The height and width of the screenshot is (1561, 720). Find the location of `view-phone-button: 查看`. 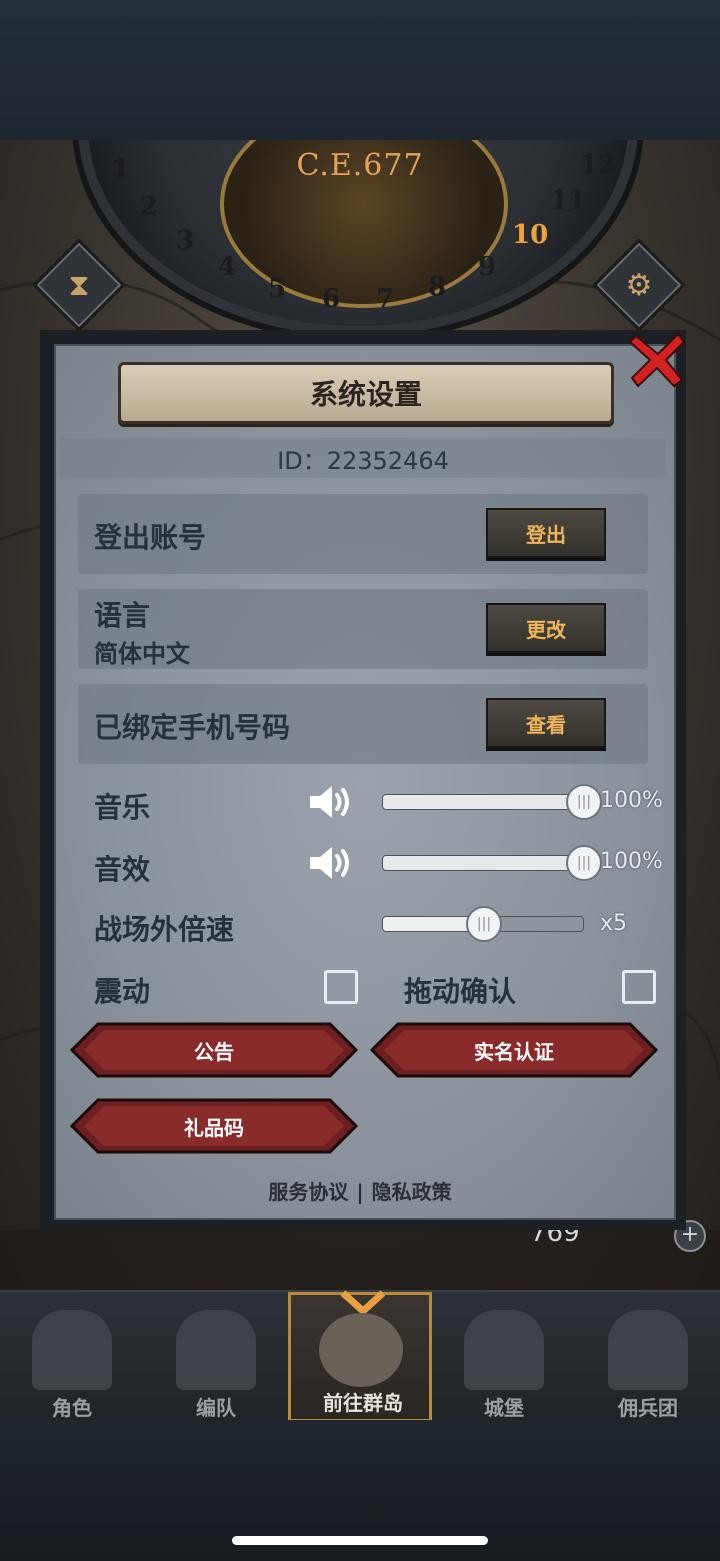

view-phone-button: 查看 is located at coordinates (546, 723).